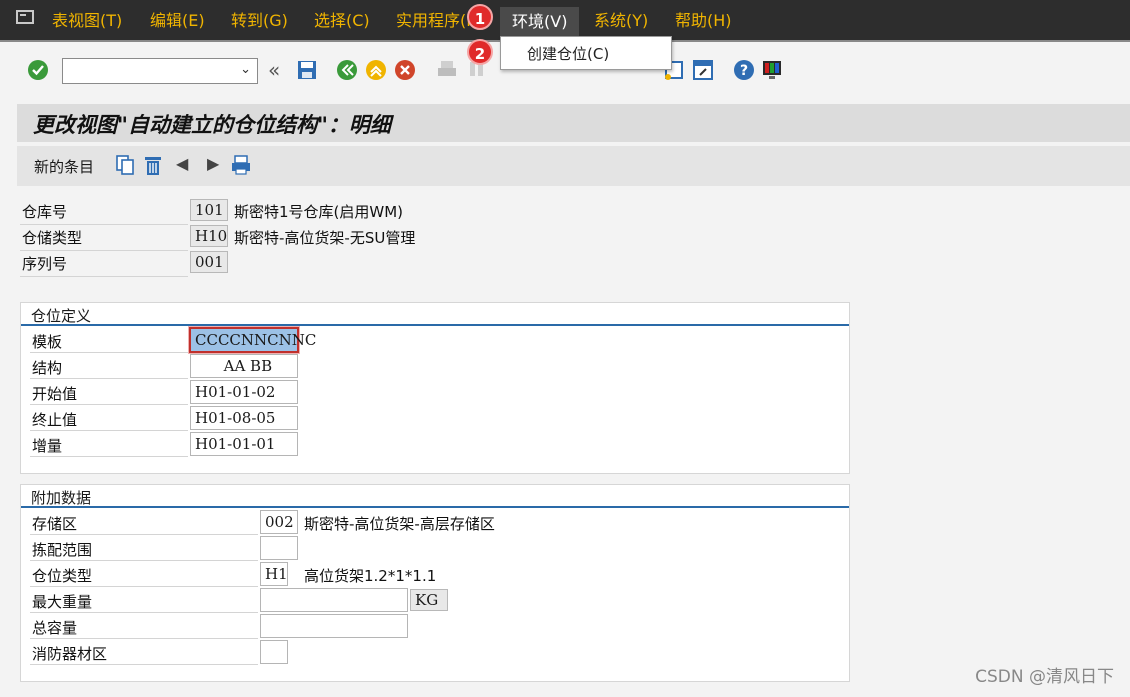  Describe the element at coordinates (244, 366) in the screenshot. I see `structure-input: AA BB` at that location.